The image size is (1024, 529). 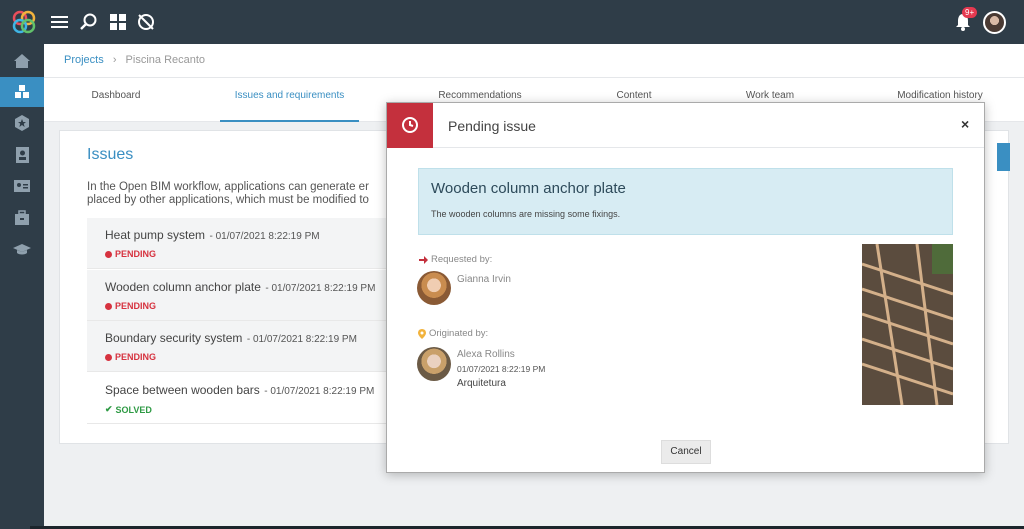 I want to click on app-logo-icon, so click(x=24, y=22).